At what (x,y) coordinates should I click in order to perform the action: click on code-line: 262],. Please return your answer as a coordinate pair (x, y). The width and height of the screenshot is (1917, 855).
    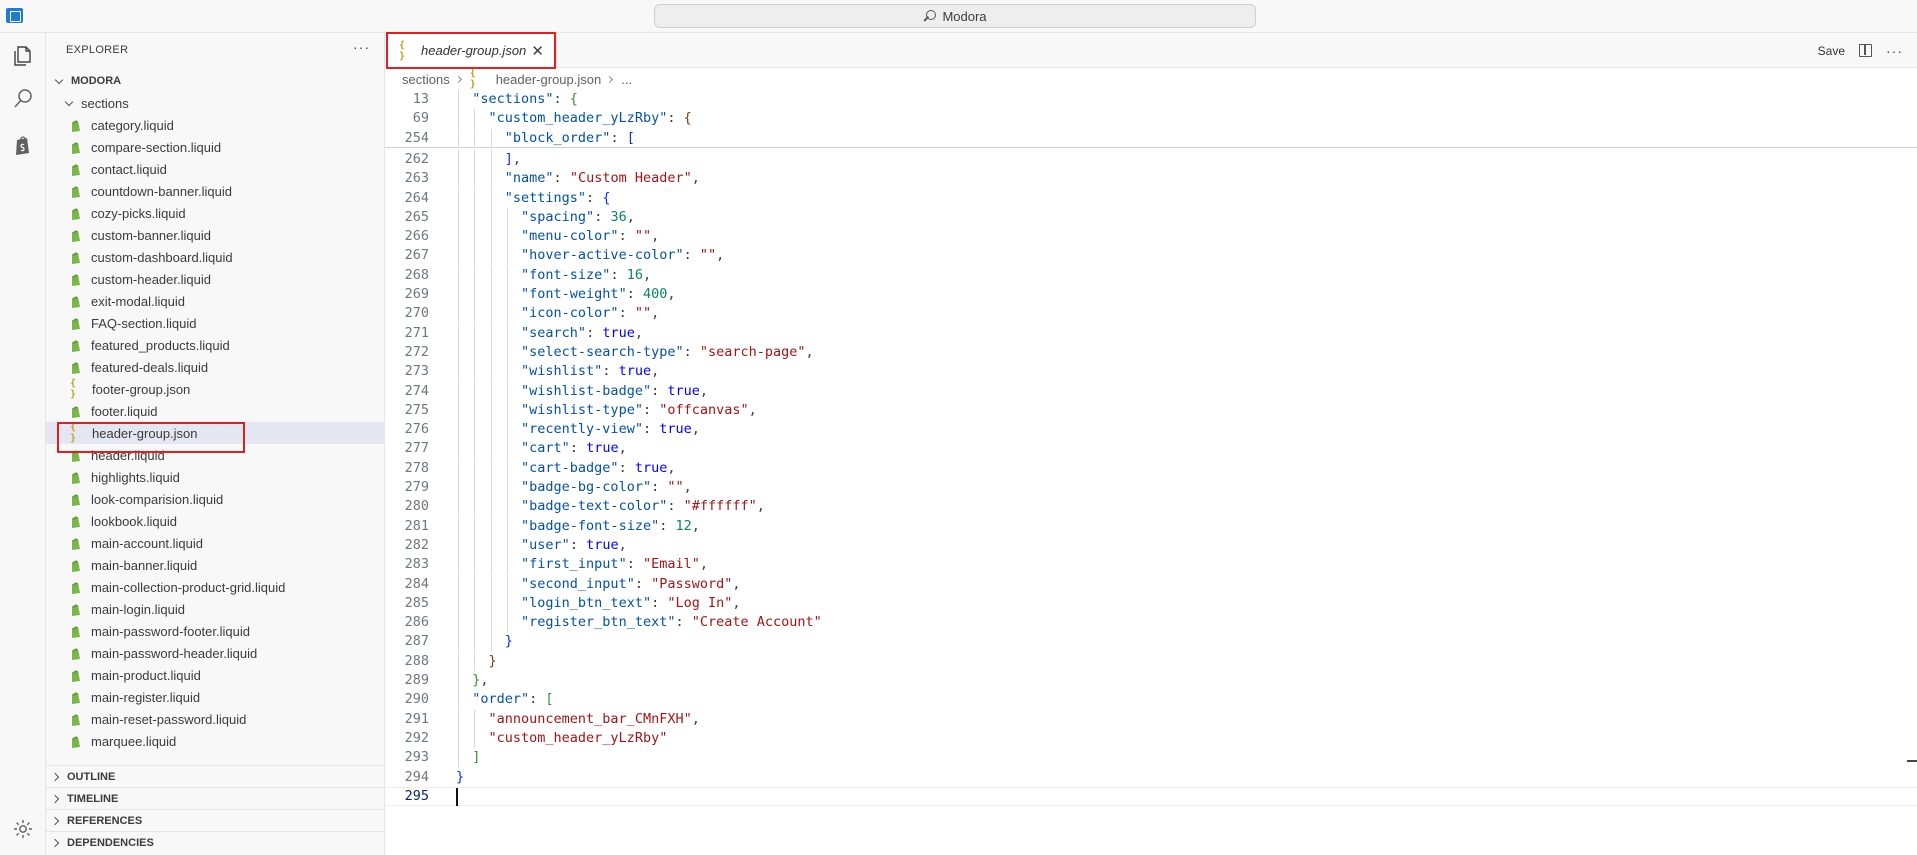
    Looking at the image, I should click on (1151, 159).